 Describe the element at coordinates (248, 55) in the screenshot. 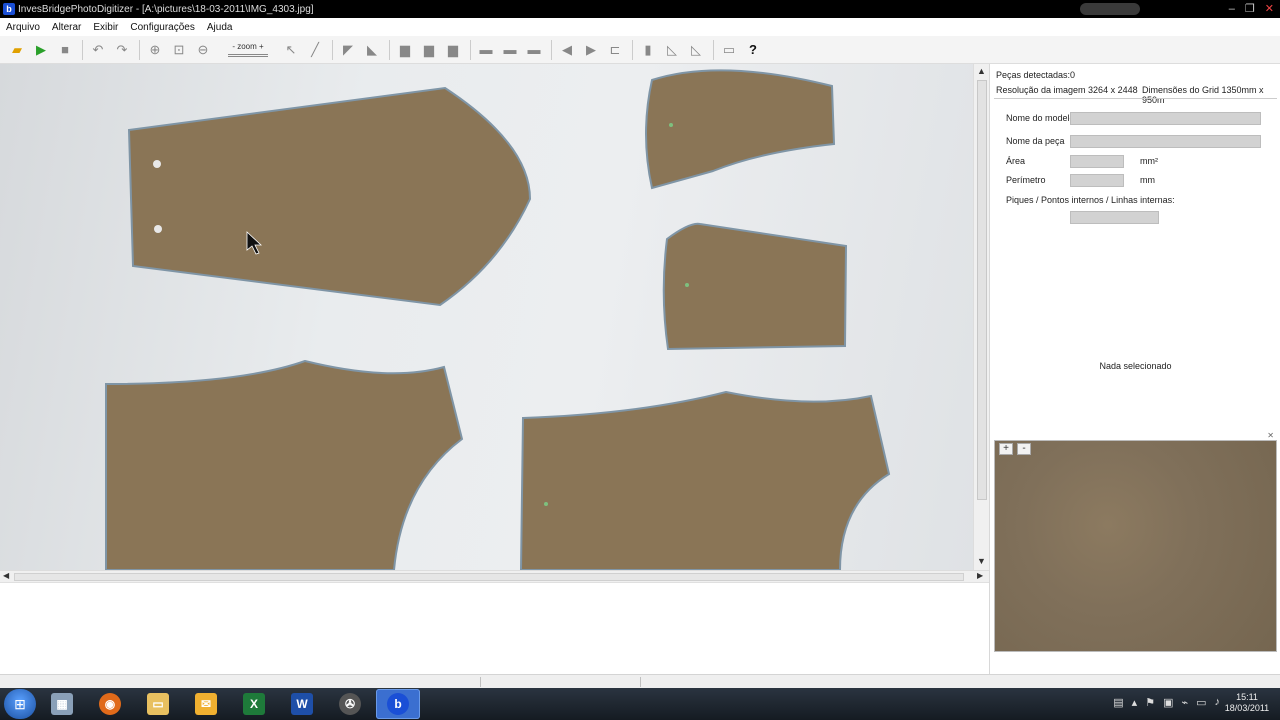

I see `zoom-track` at that location.